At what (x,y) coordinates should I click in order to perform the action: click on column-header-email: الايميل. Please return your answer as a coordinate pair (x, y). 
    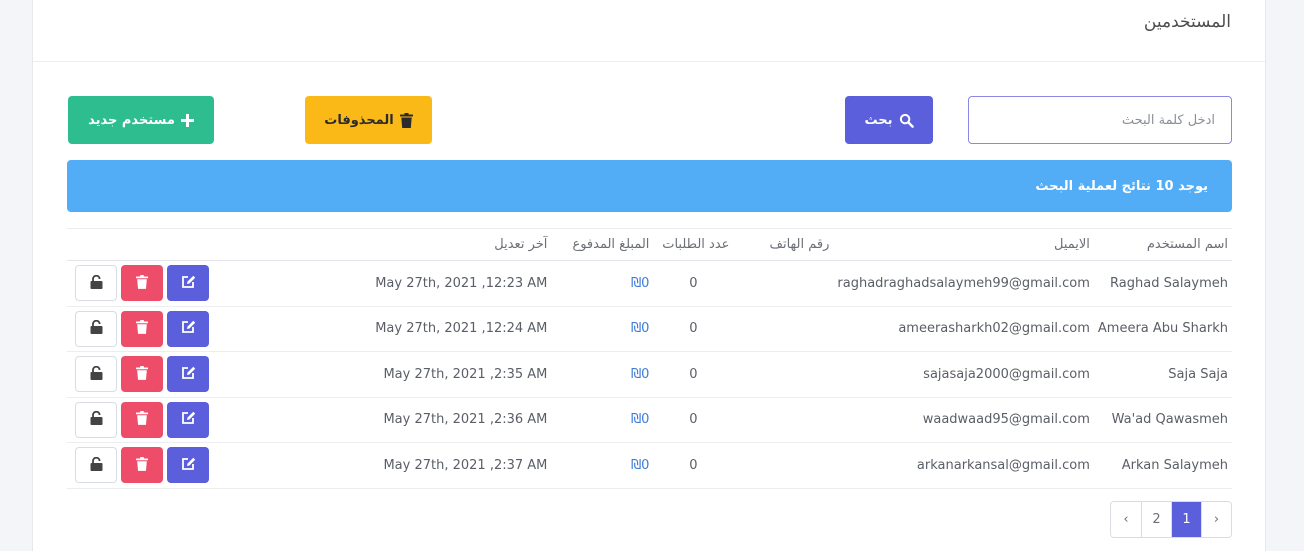
    Looking at the image, I should click on (1071, 244).